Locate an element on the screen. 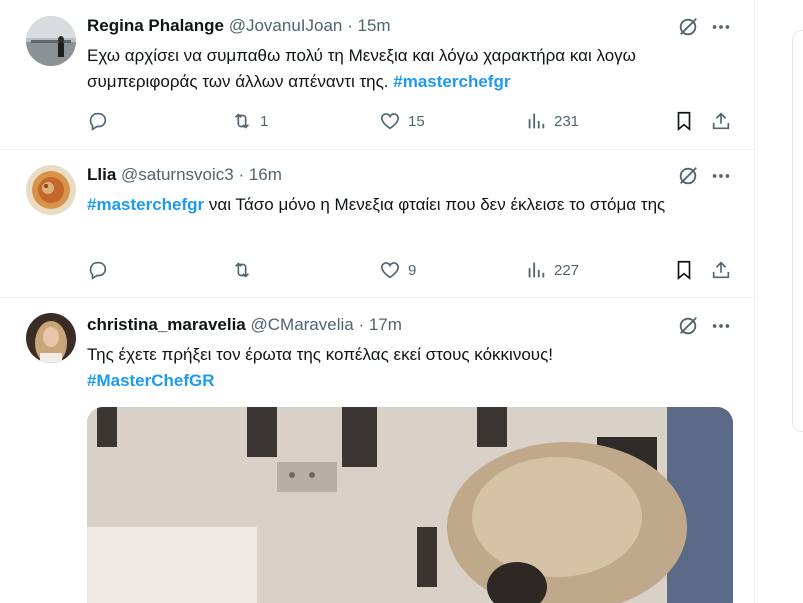 This screenshot has height=603, width=803. tweet-time: · 16m is located at coordinates (259, 174).